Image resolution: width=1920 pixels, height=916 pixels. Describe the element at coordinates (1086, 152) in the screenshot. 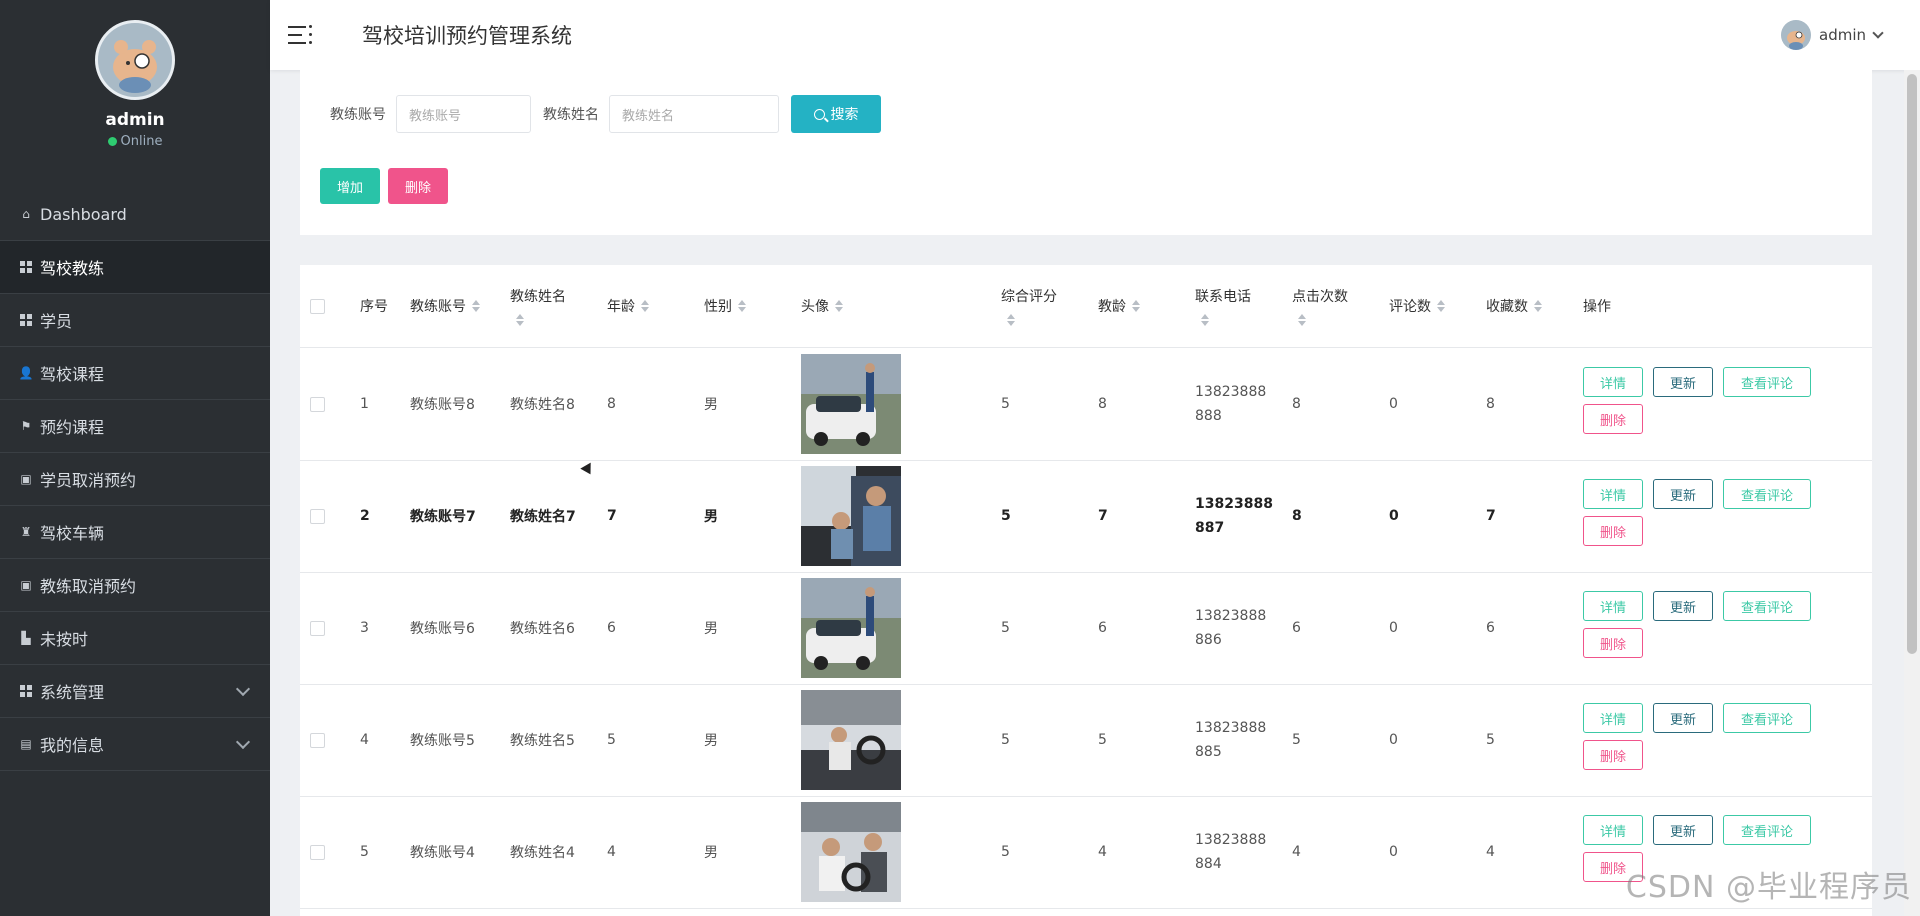

I see `search-panel: 教练账号 教练账号 教练姓名 教练姓名 搜索 增加 删除` at that location.